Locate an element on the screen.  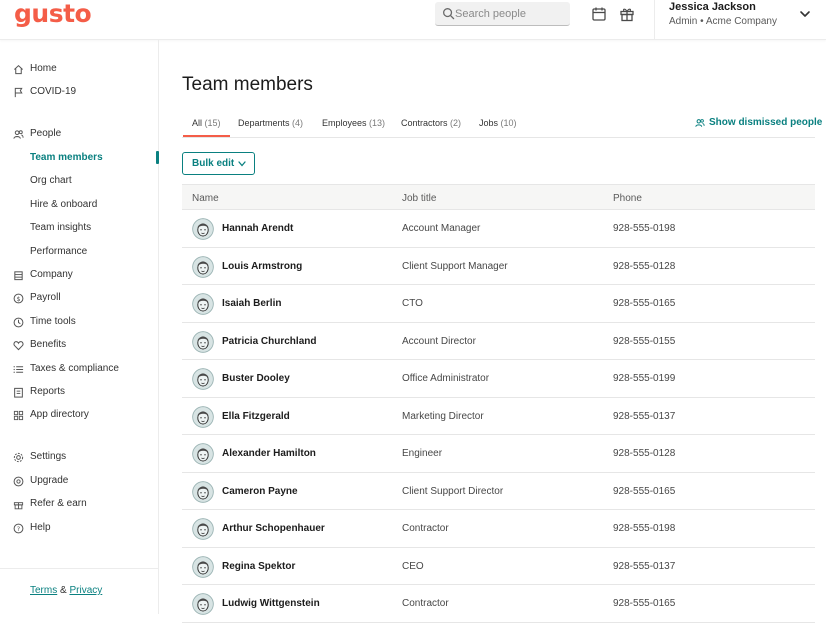
table-row: Alexander Hamilton Engineer 928-555-0128 is located at coordinates (498, 454).